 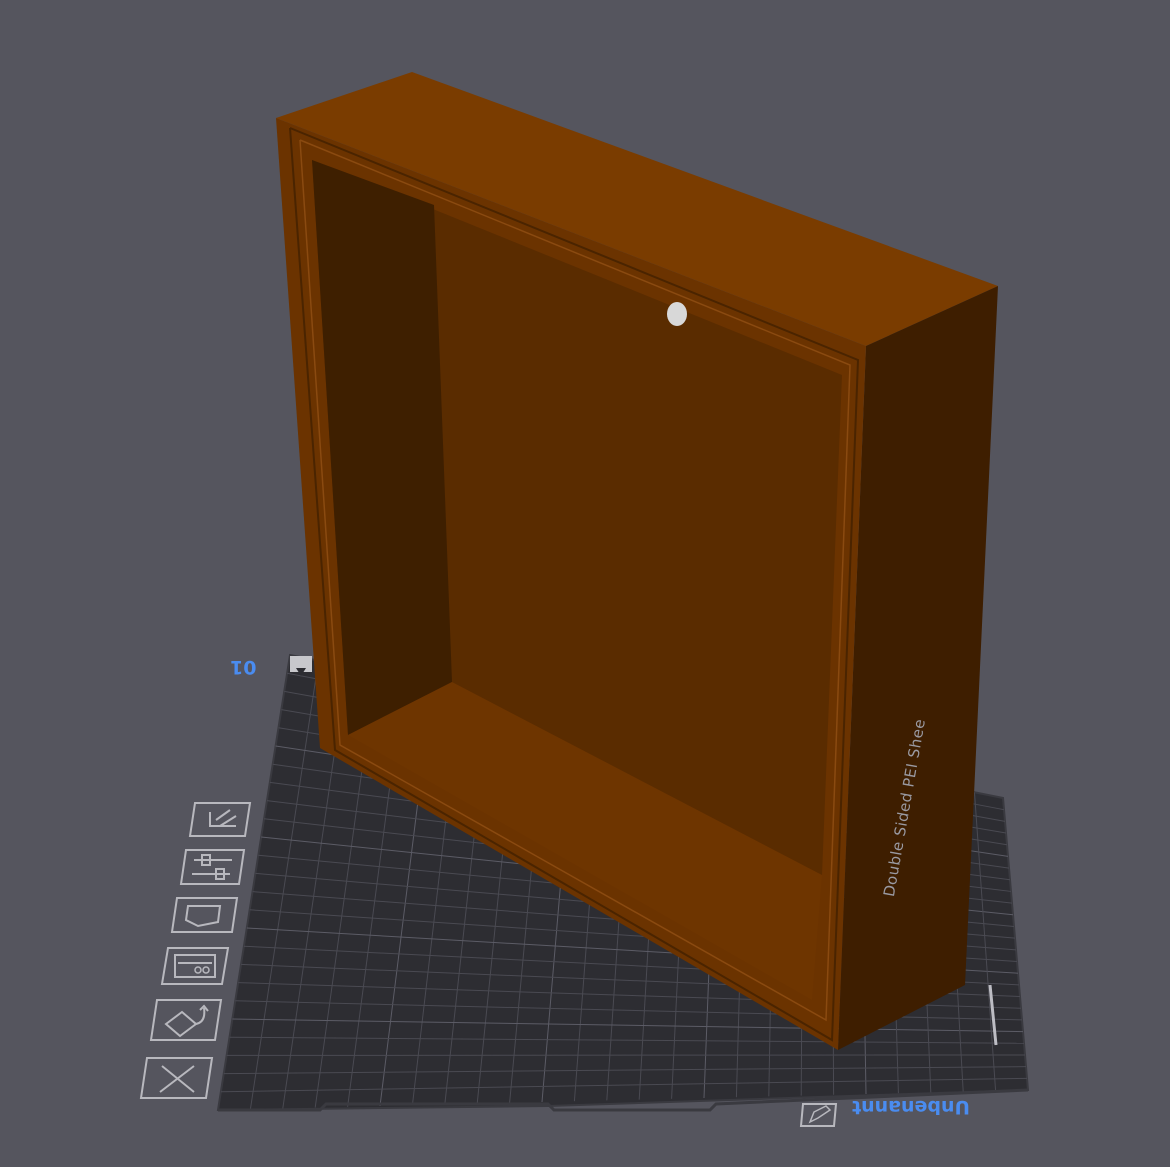 What do you see at coordinates (176, 1078) in the screenshot?
I see `delete-plate-icon` at bounding box center [176, 1078].